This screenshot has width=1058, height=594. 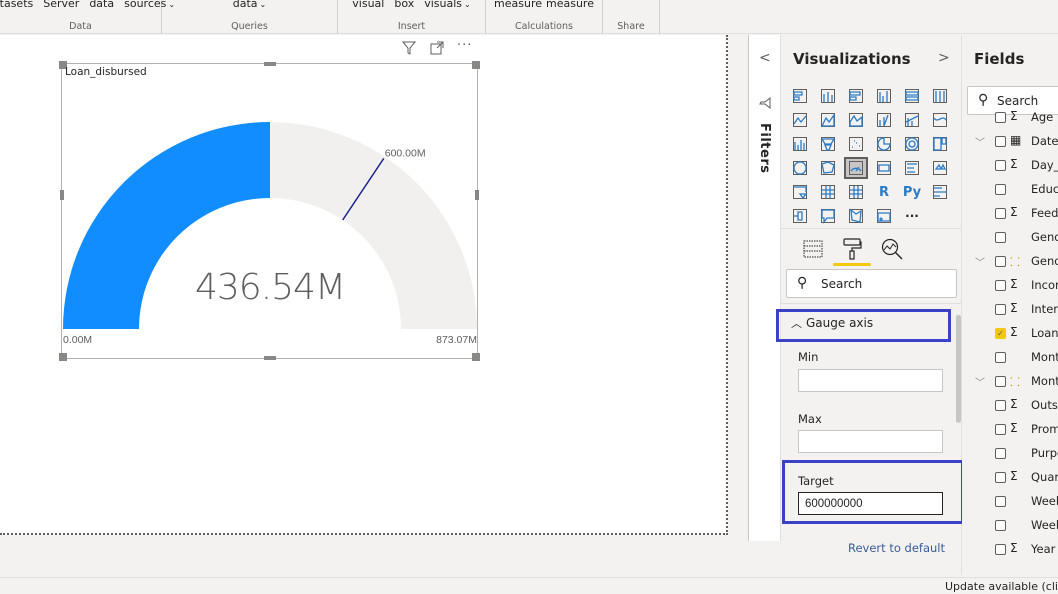 I want to click on filled-map-icon, so click(x=828, y=168).